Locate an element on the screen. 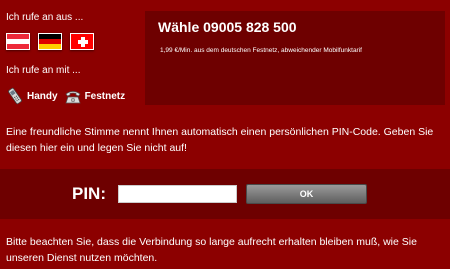 The height and width of the screenshot is (269, 450). landline-phone-icon is located at coordinates (73, 97).